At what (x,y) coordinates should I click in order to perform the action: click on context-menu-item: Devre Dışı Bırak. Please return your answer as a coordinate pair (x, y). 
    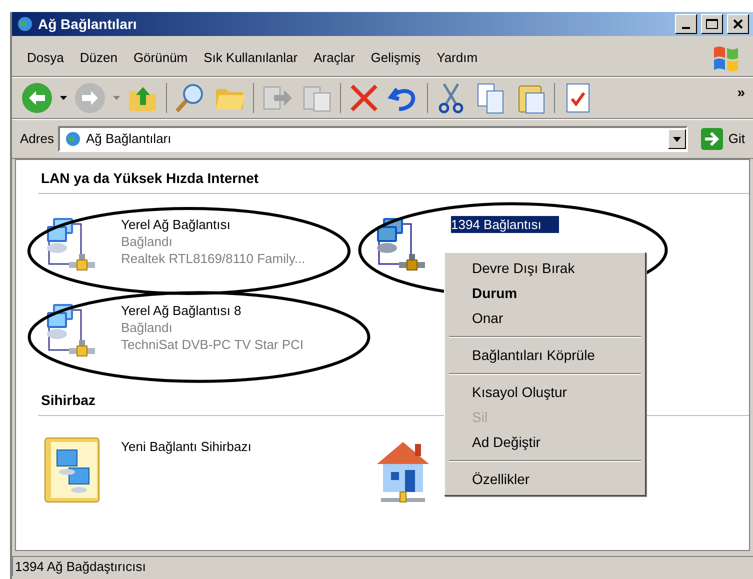
    Looking at the image, I should click on (545, 268).